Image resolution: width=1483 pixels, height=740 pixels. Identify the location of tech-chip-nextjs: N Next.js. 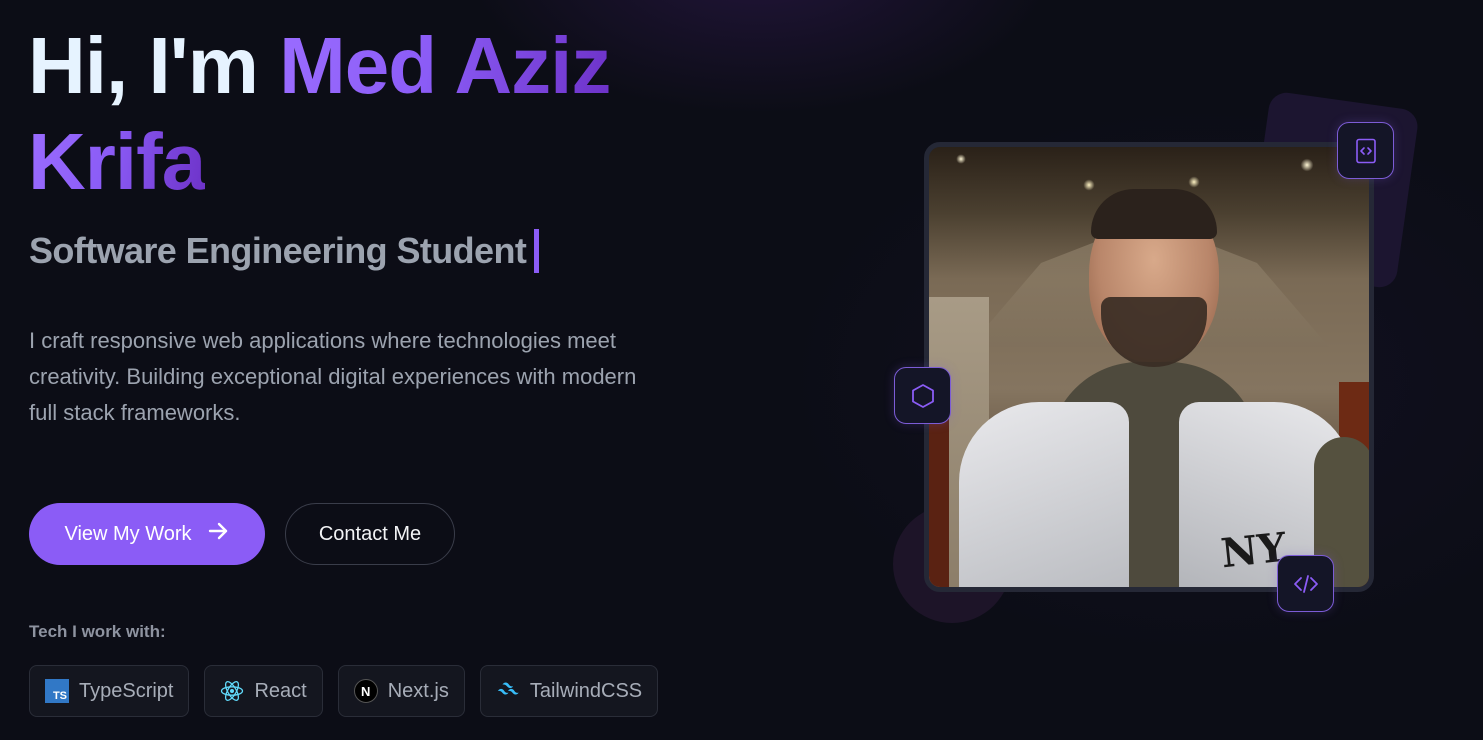
(401, 691).